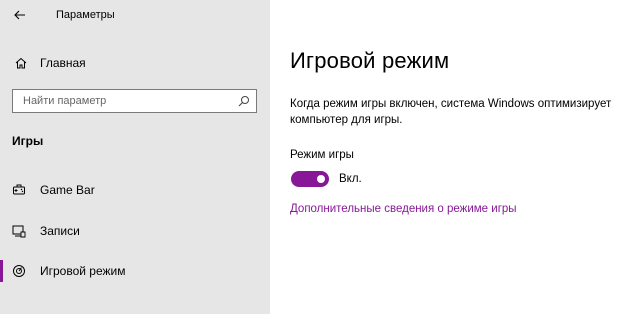  I want to click on page-title: Игровой режим, so click(370, 60).